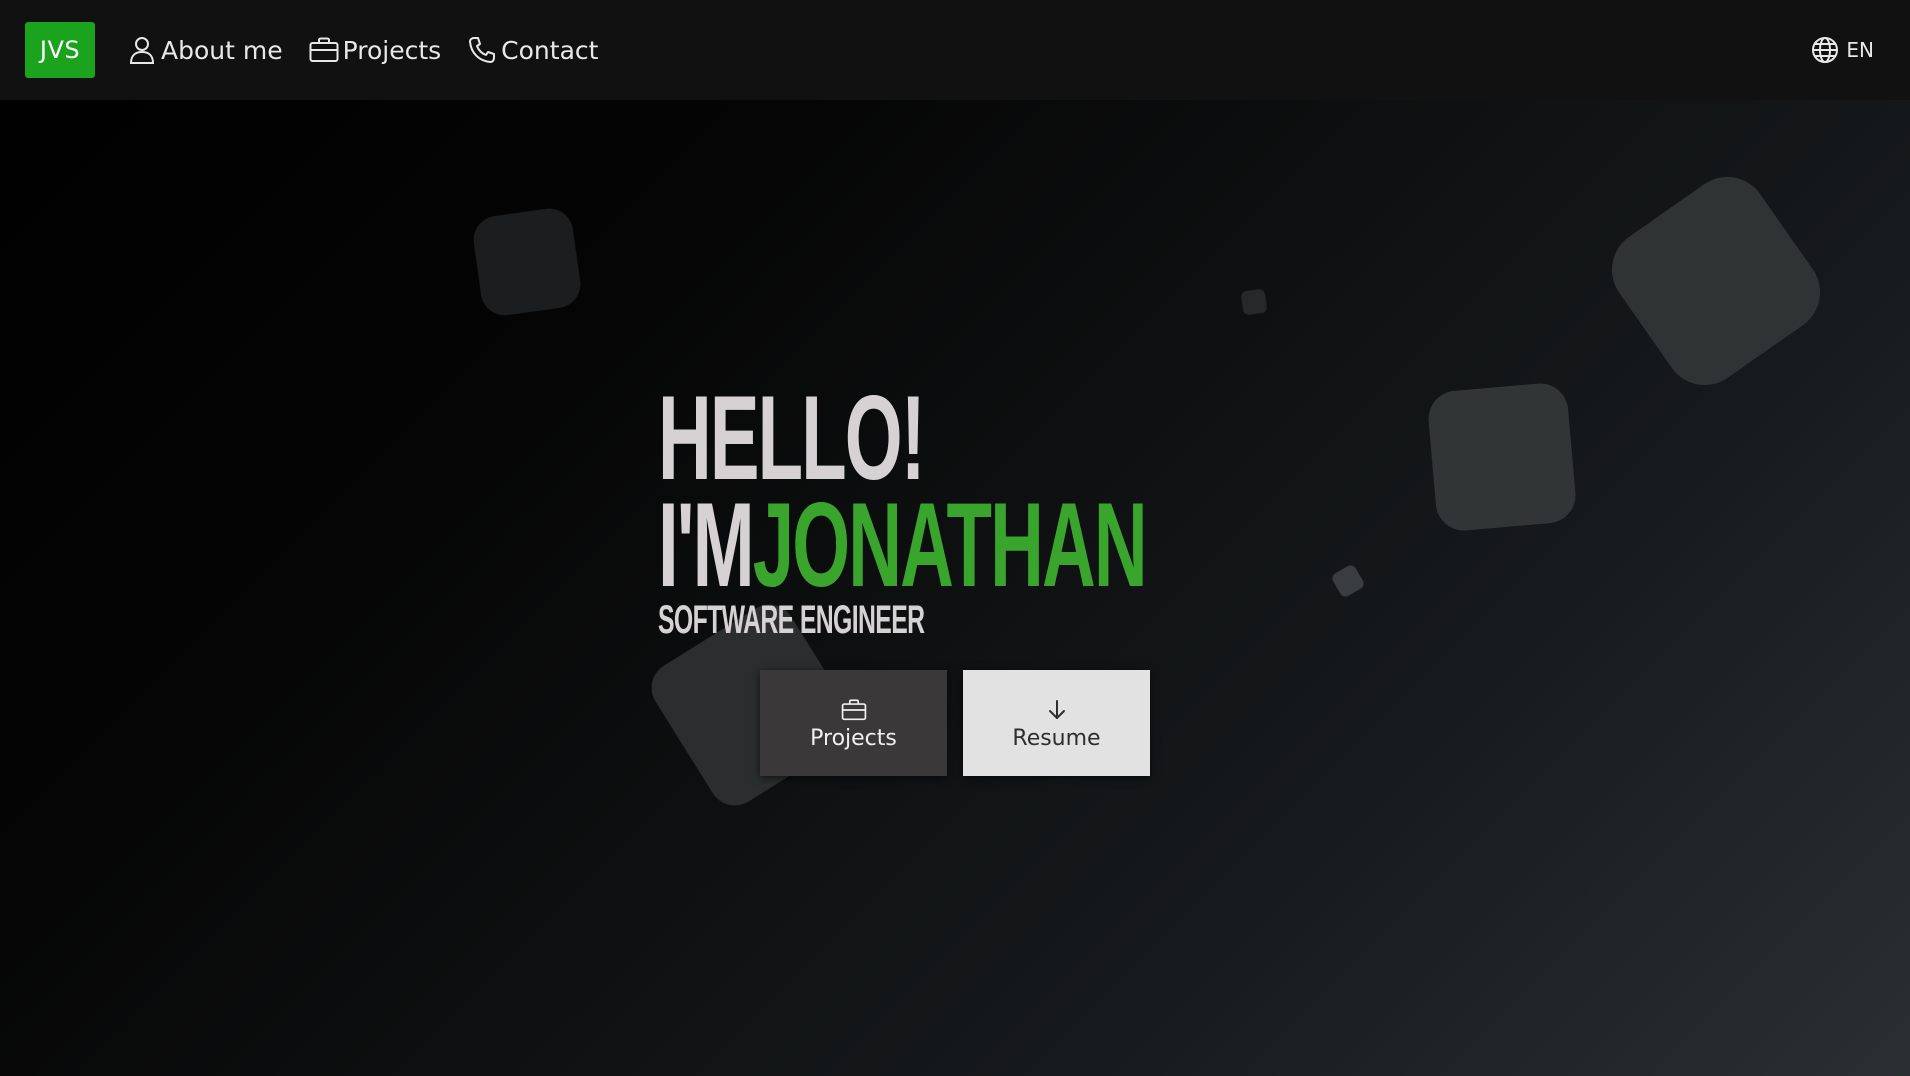  What do you see at coordinates (1057, 710) in the screenshot?
I see `arrow-down-icon` at bounding box center [1057, 710].